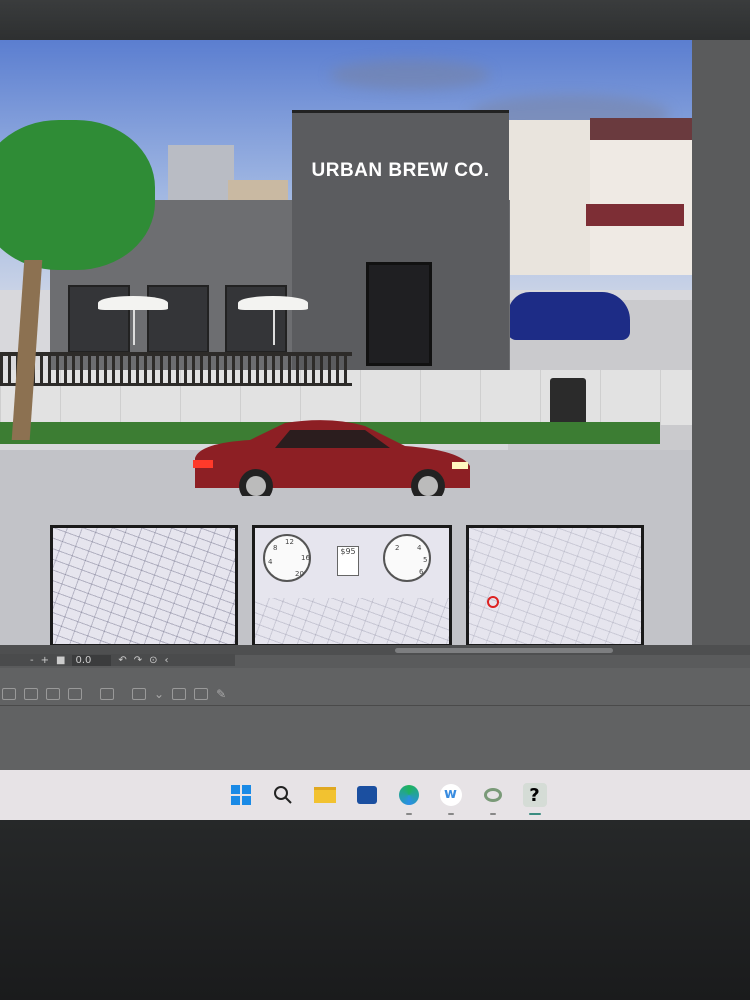  I want to click on layer-toolbar: ⌄ ✎, so click(375, 694).